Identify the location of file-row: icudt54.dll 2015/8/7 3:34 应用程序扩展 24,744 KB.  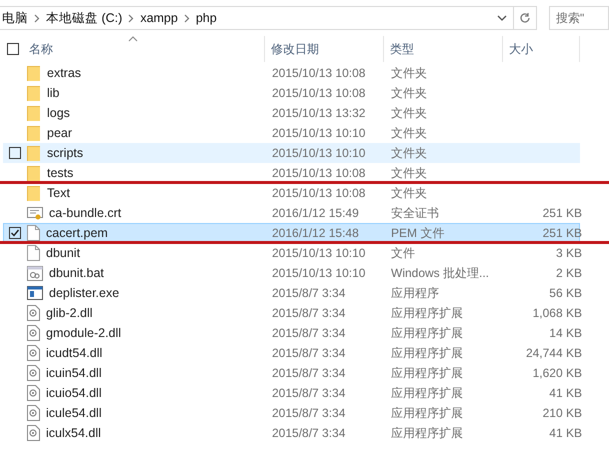
(291, 353).